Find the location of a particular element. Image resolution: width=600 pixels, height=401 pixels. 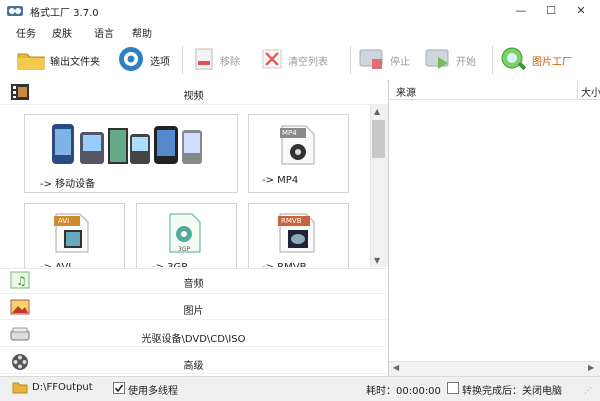

close-button: ✕ is located at coordinates (581, 11).